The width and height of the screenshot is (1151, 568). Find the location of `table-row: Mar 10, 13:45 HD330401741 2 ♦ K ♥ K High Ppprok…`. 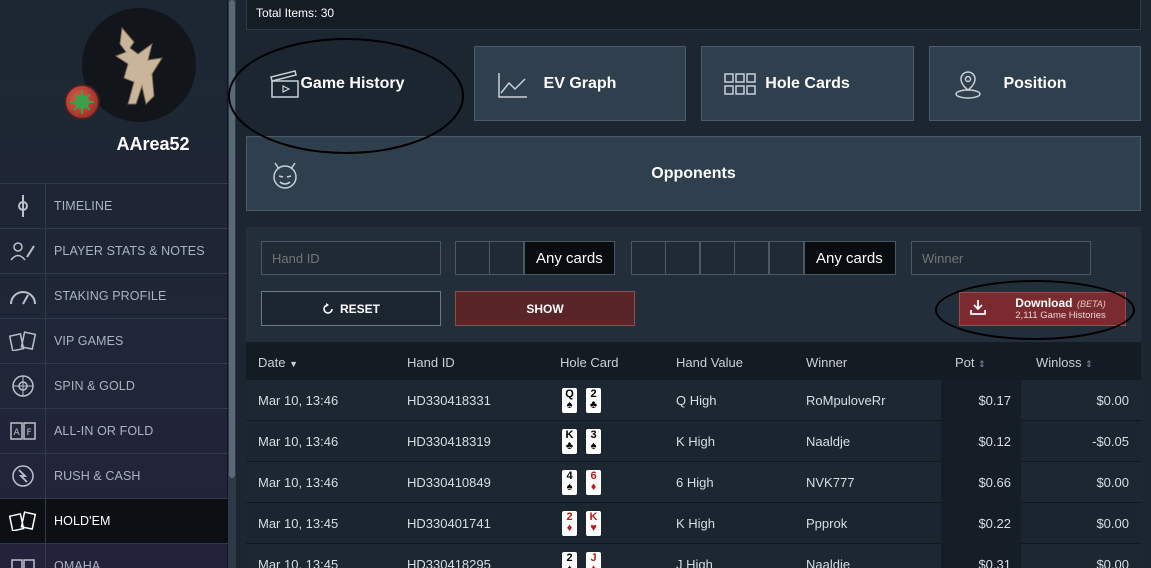

table-row: Mar 10, 13:45 HD330401741 2 ♦ K ♥ K High Ppprok… is located at coordinates (693, 523).